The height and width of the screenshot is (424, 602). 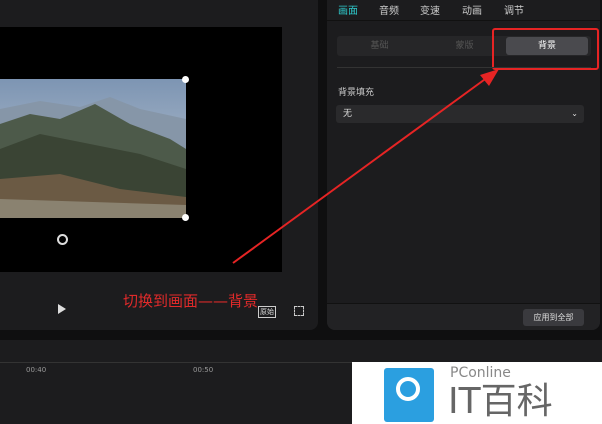 What do you see at coordinates (191, 301) in the screenshot?
I see `annotation-text: 切换到画面——背景` at bounding box center [191, 301].